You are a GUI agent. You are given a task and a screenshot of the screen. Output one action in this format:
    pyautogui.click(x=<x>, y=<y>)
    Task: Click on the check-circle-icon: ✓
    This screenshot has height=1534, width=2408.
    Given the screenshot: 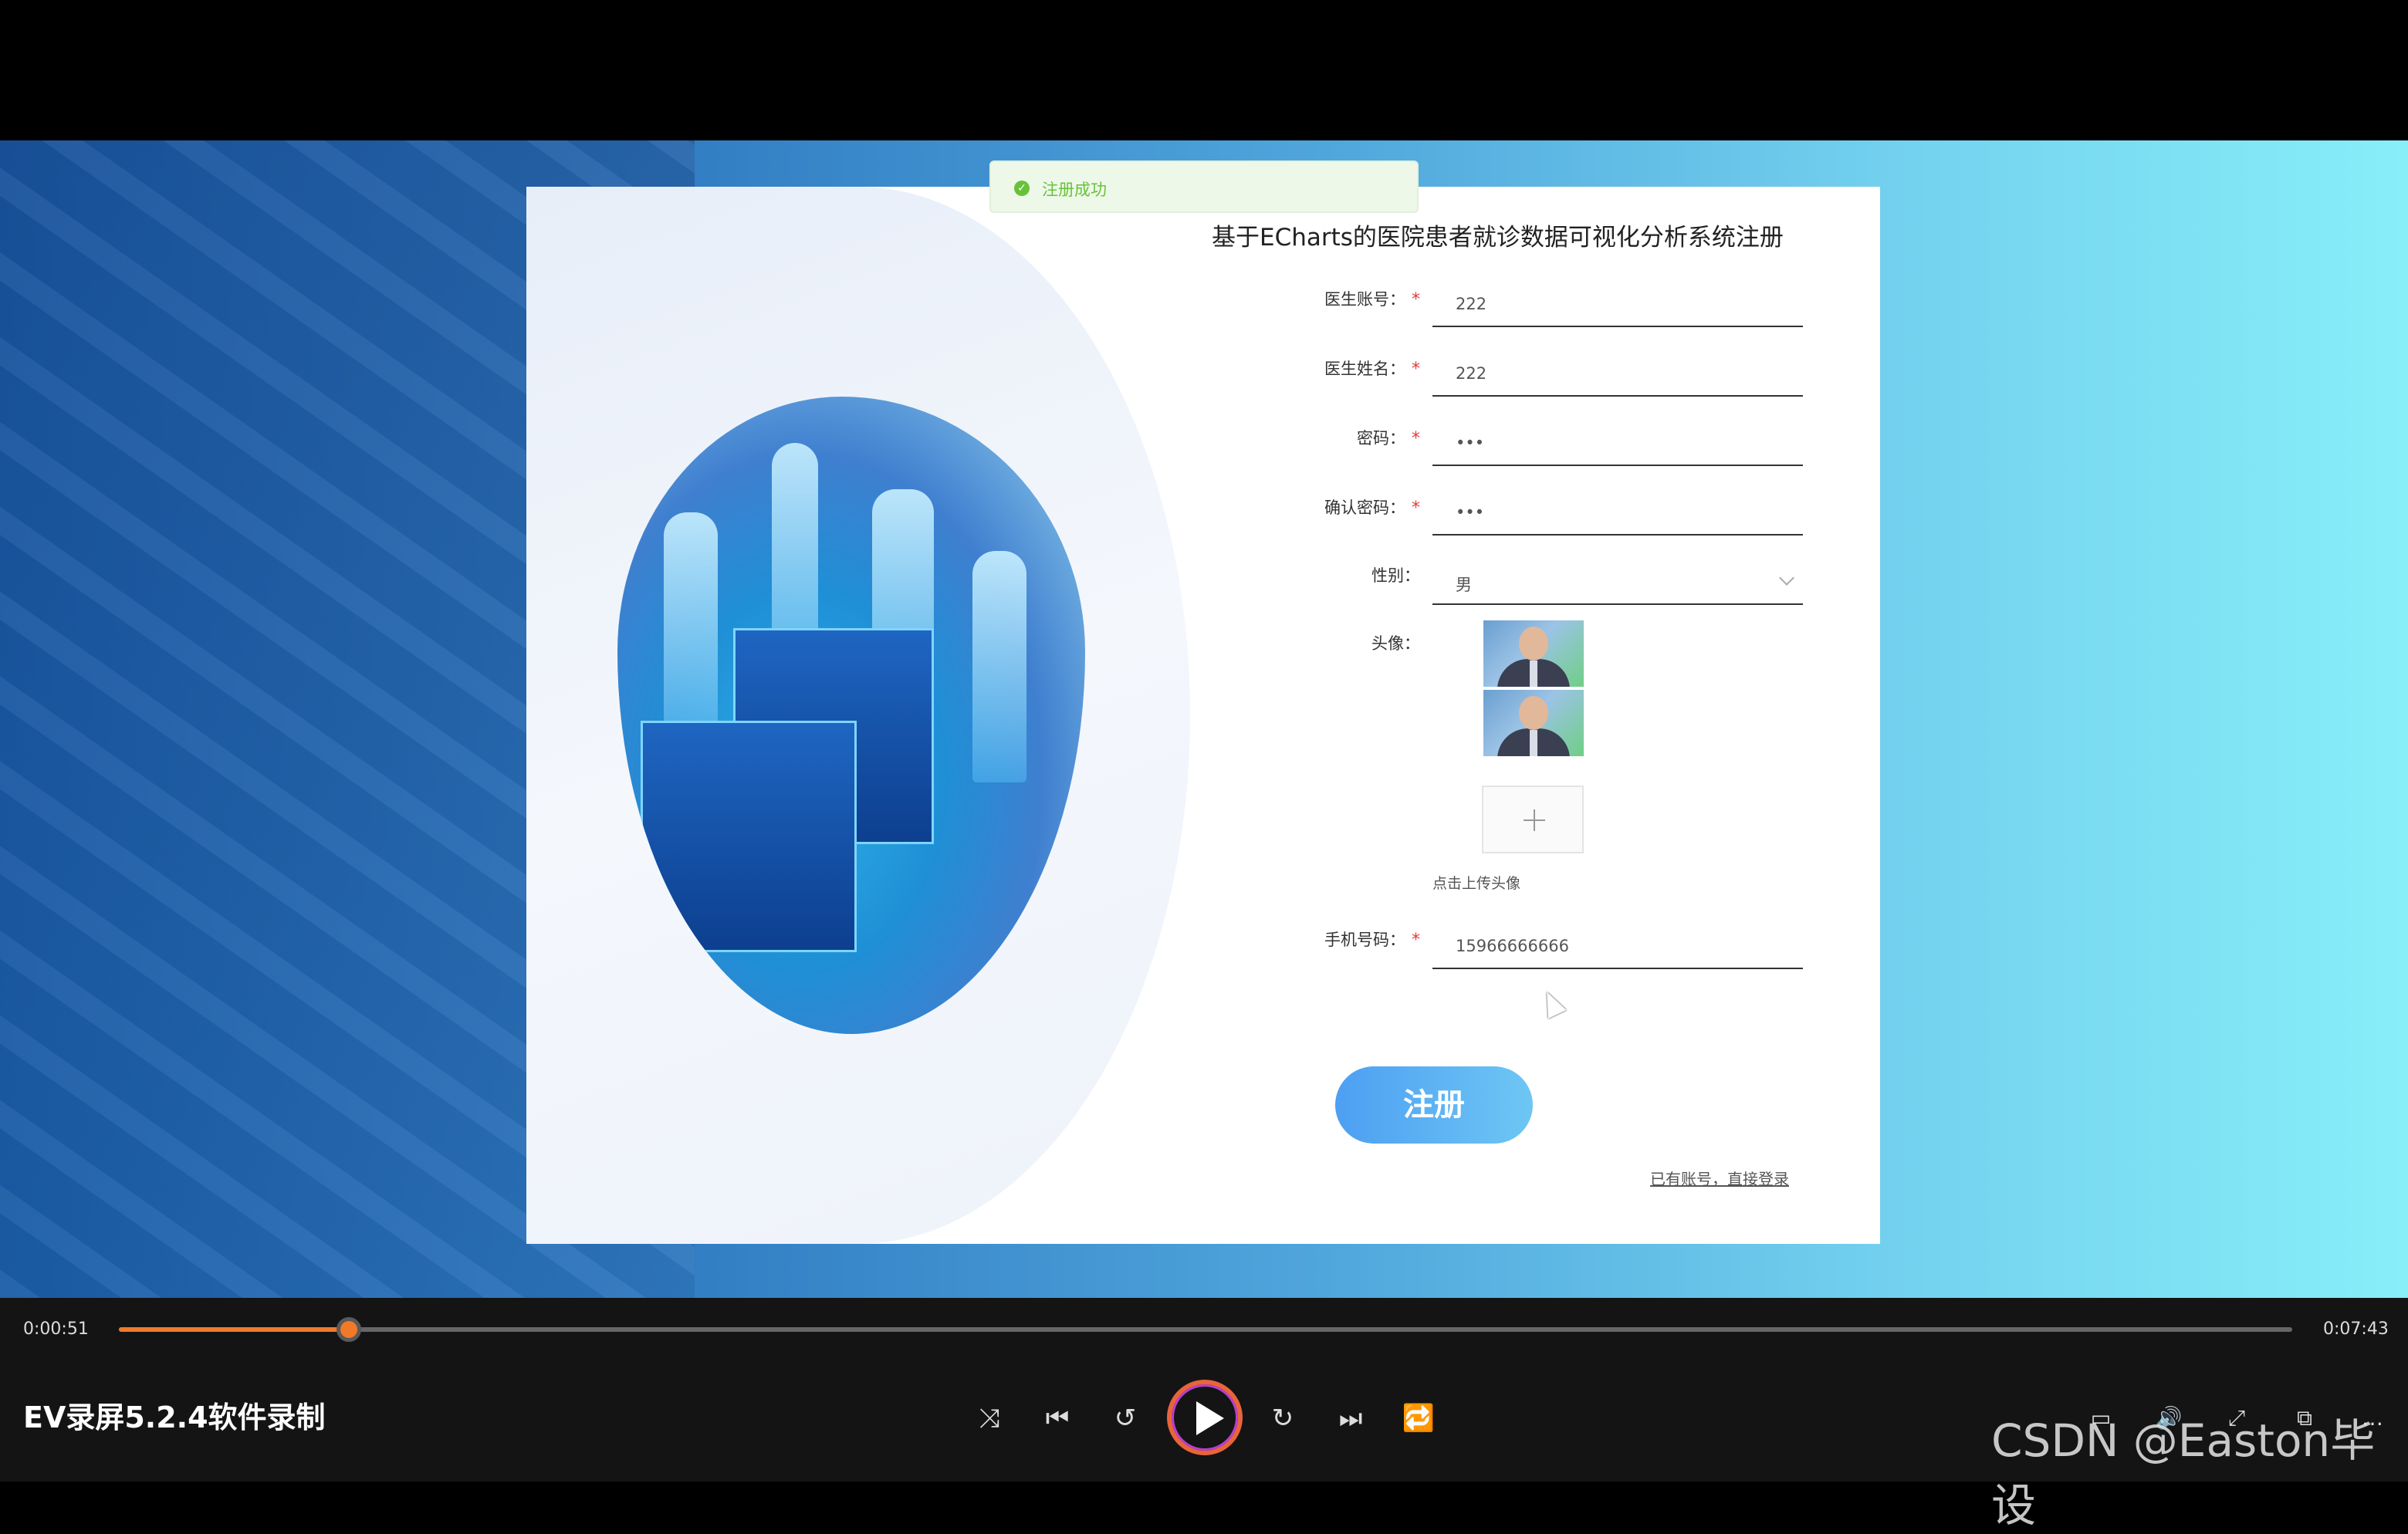 What is the action you would take?
    pyautogui.click(x=1022, y=188)
    